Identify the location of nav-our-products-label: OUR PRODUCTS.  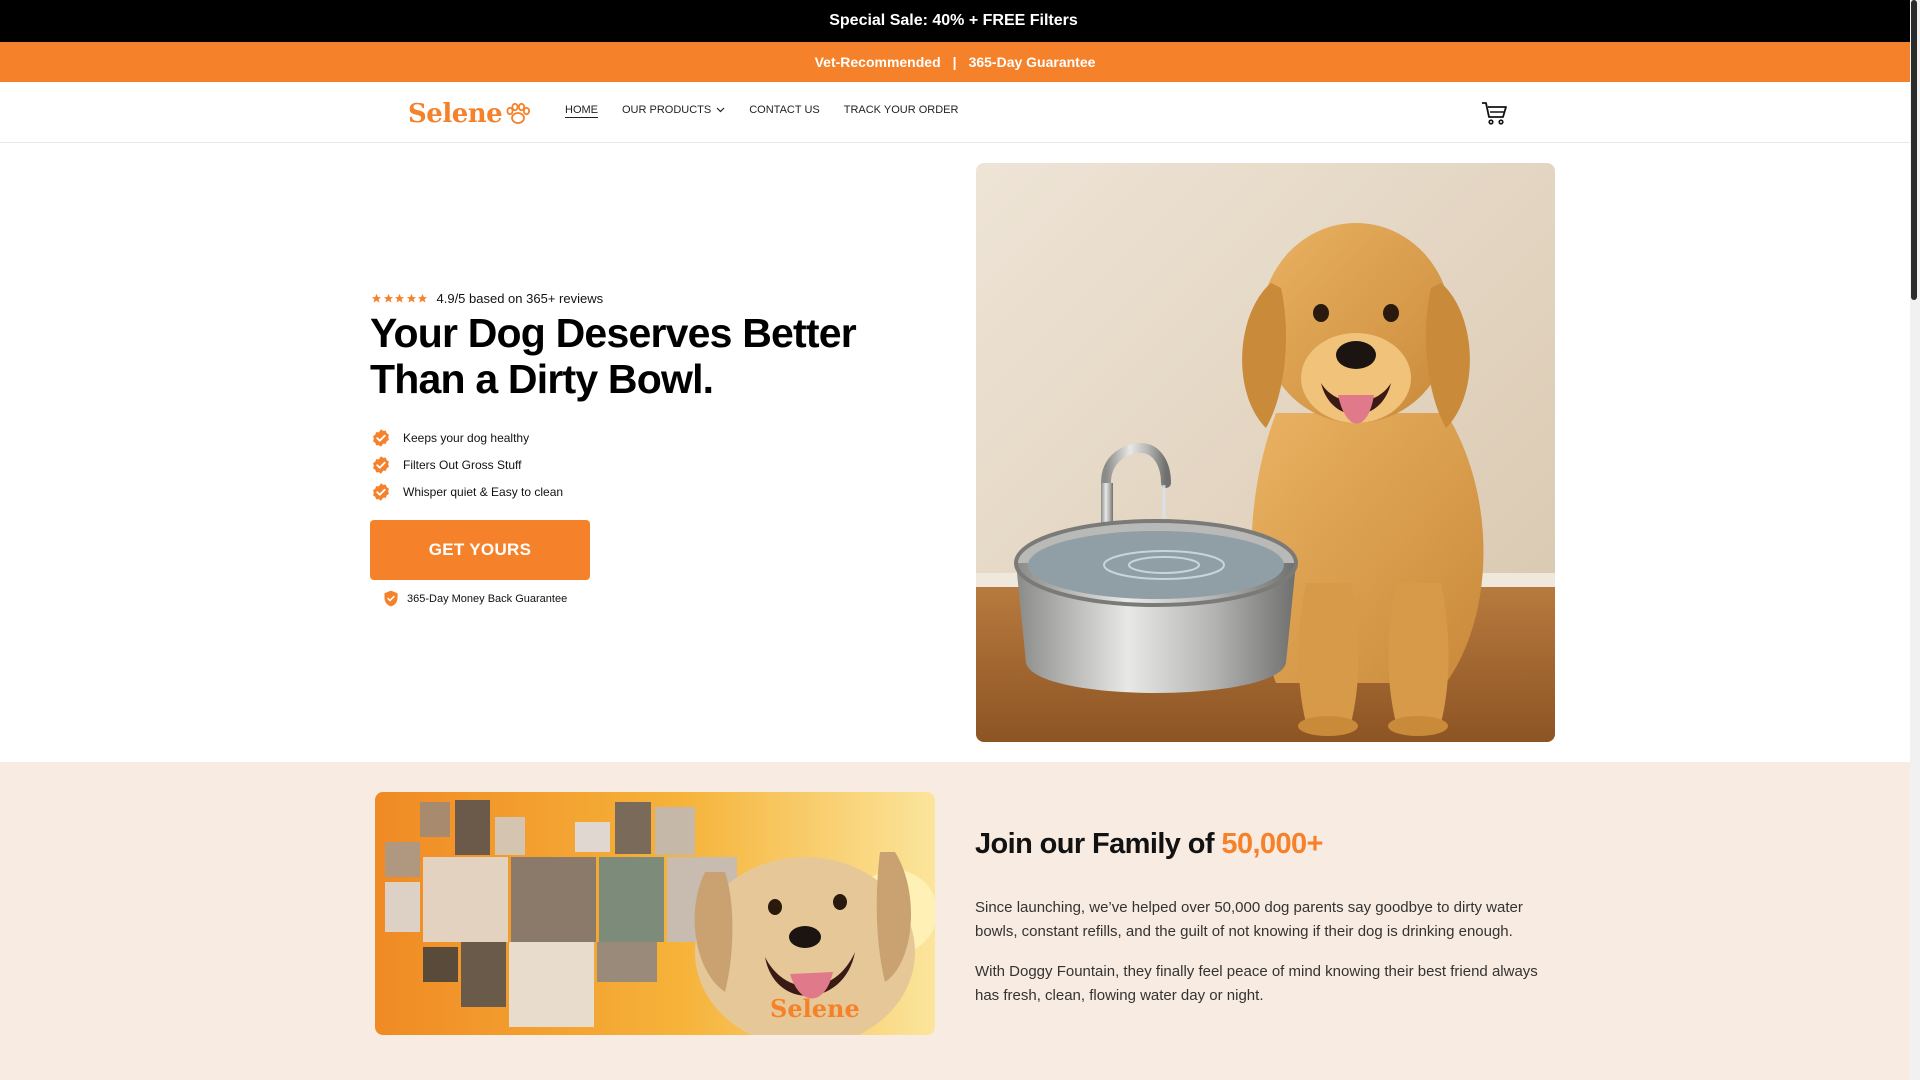
(667, 110).